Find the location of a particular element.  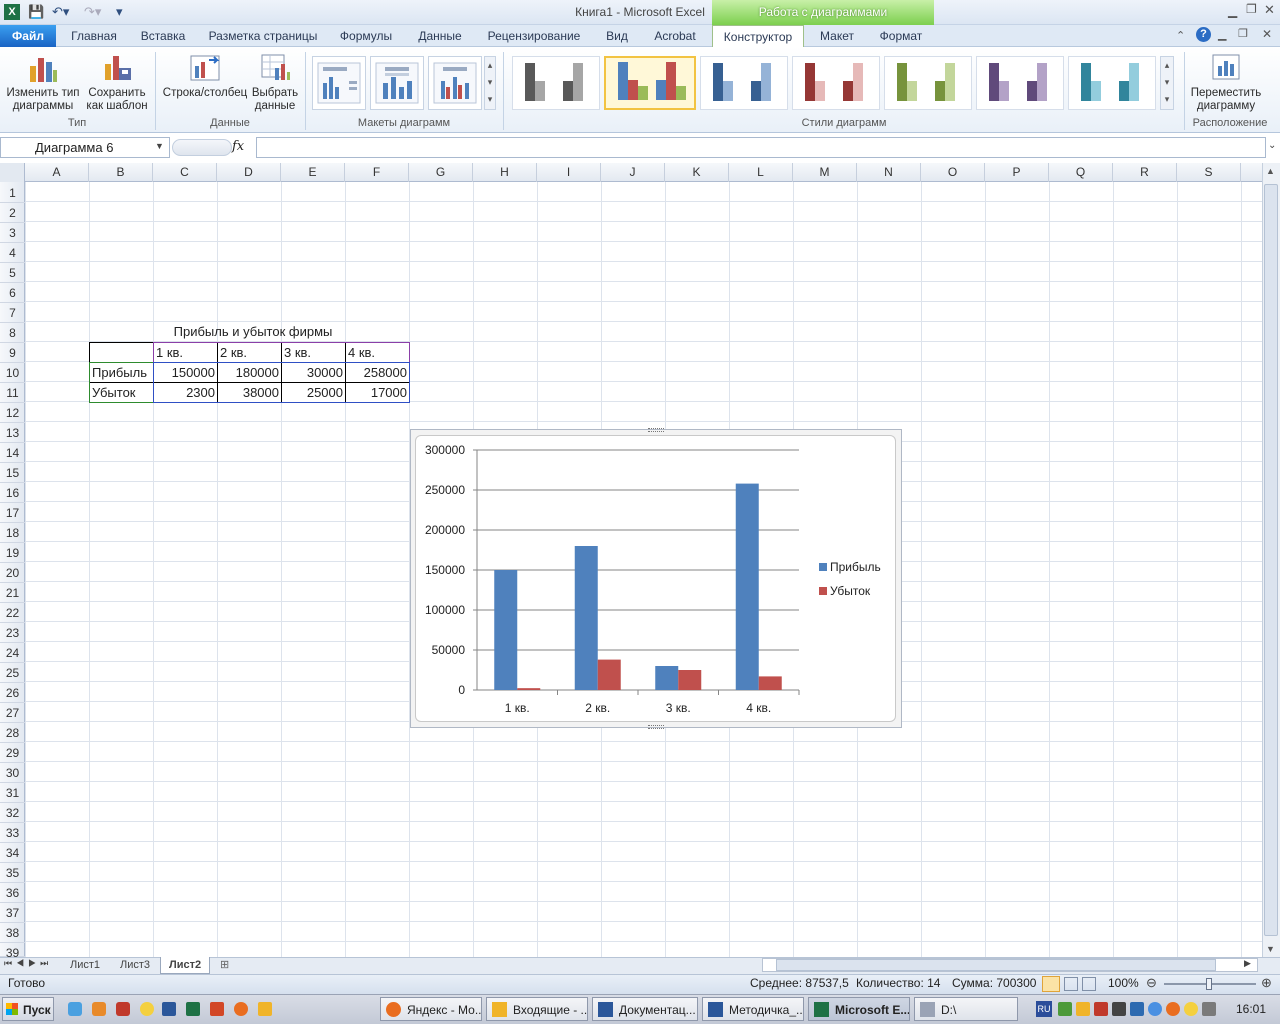

tab-file: Файл is located at coordinates (28, 36).